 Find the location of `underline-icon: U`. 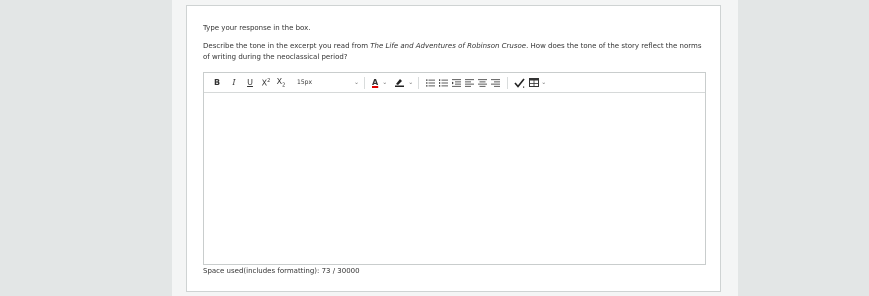

underline-icon: U is located at coordinates (250, 82).